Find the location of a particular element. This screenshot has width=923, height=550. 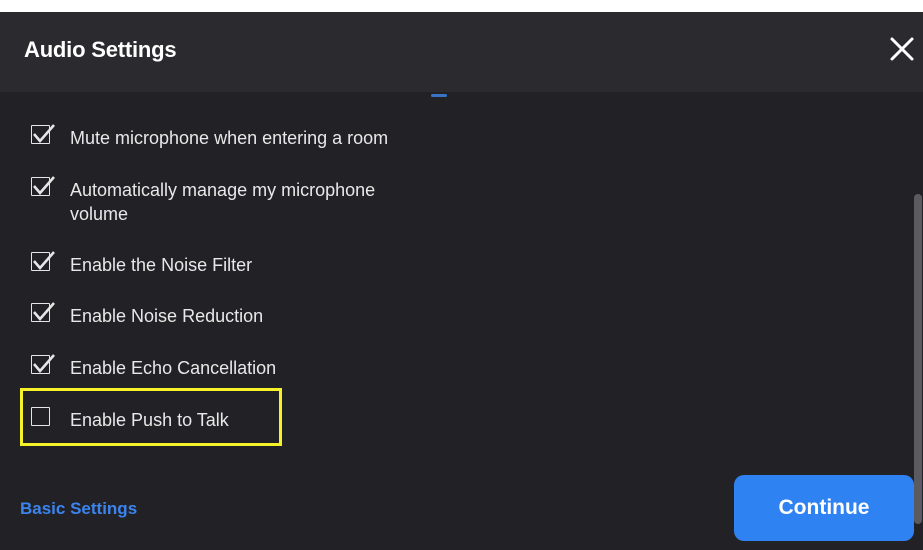

option-label: Enable Echo Cancellation is located at coordinates (173, 368).